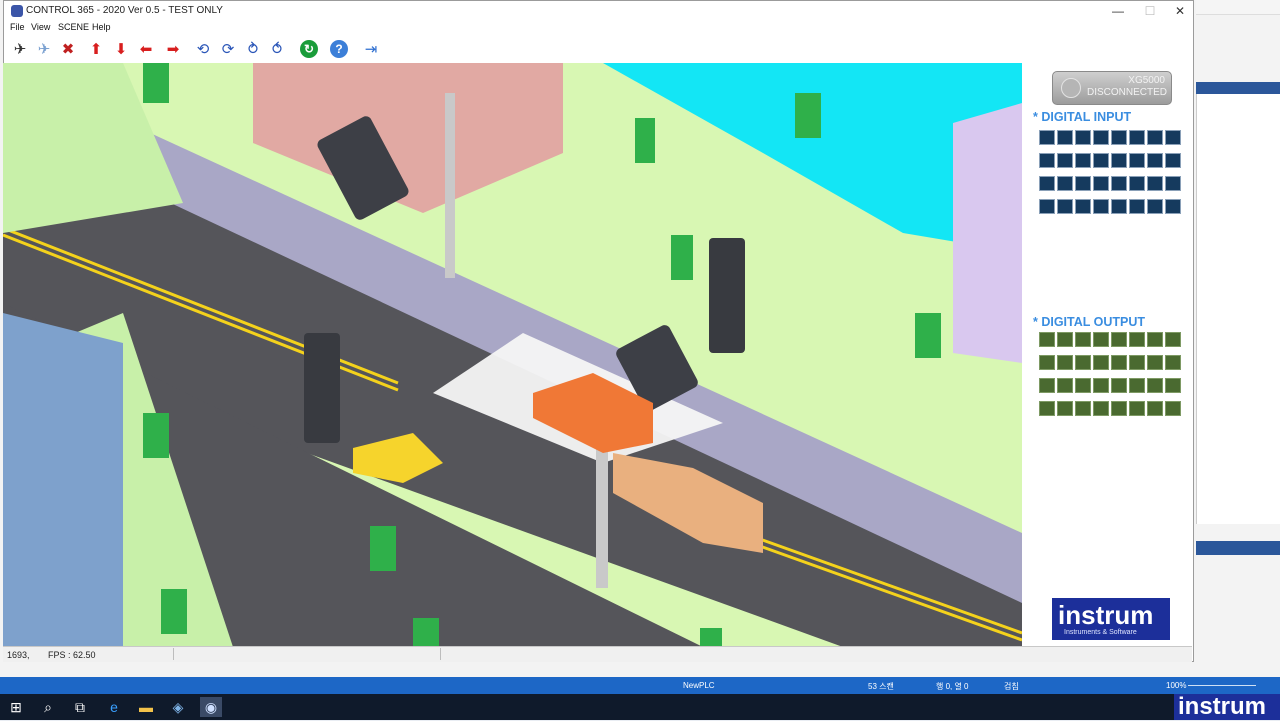  What do you see at coordinates (211, 707) in the screenshot?
I see `control365-taskbar-icon: ◉` at bounding box center [211, 707].